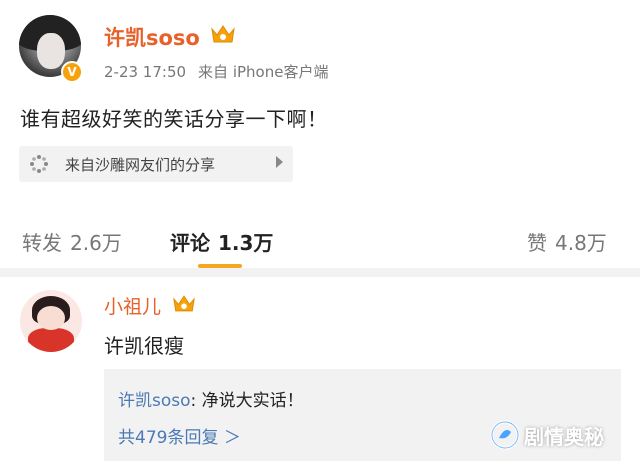 This screenshot has width=640, height=465. Describe the element at coordinates (320, 272) in the screenshot. I see `section-divider` at that location.